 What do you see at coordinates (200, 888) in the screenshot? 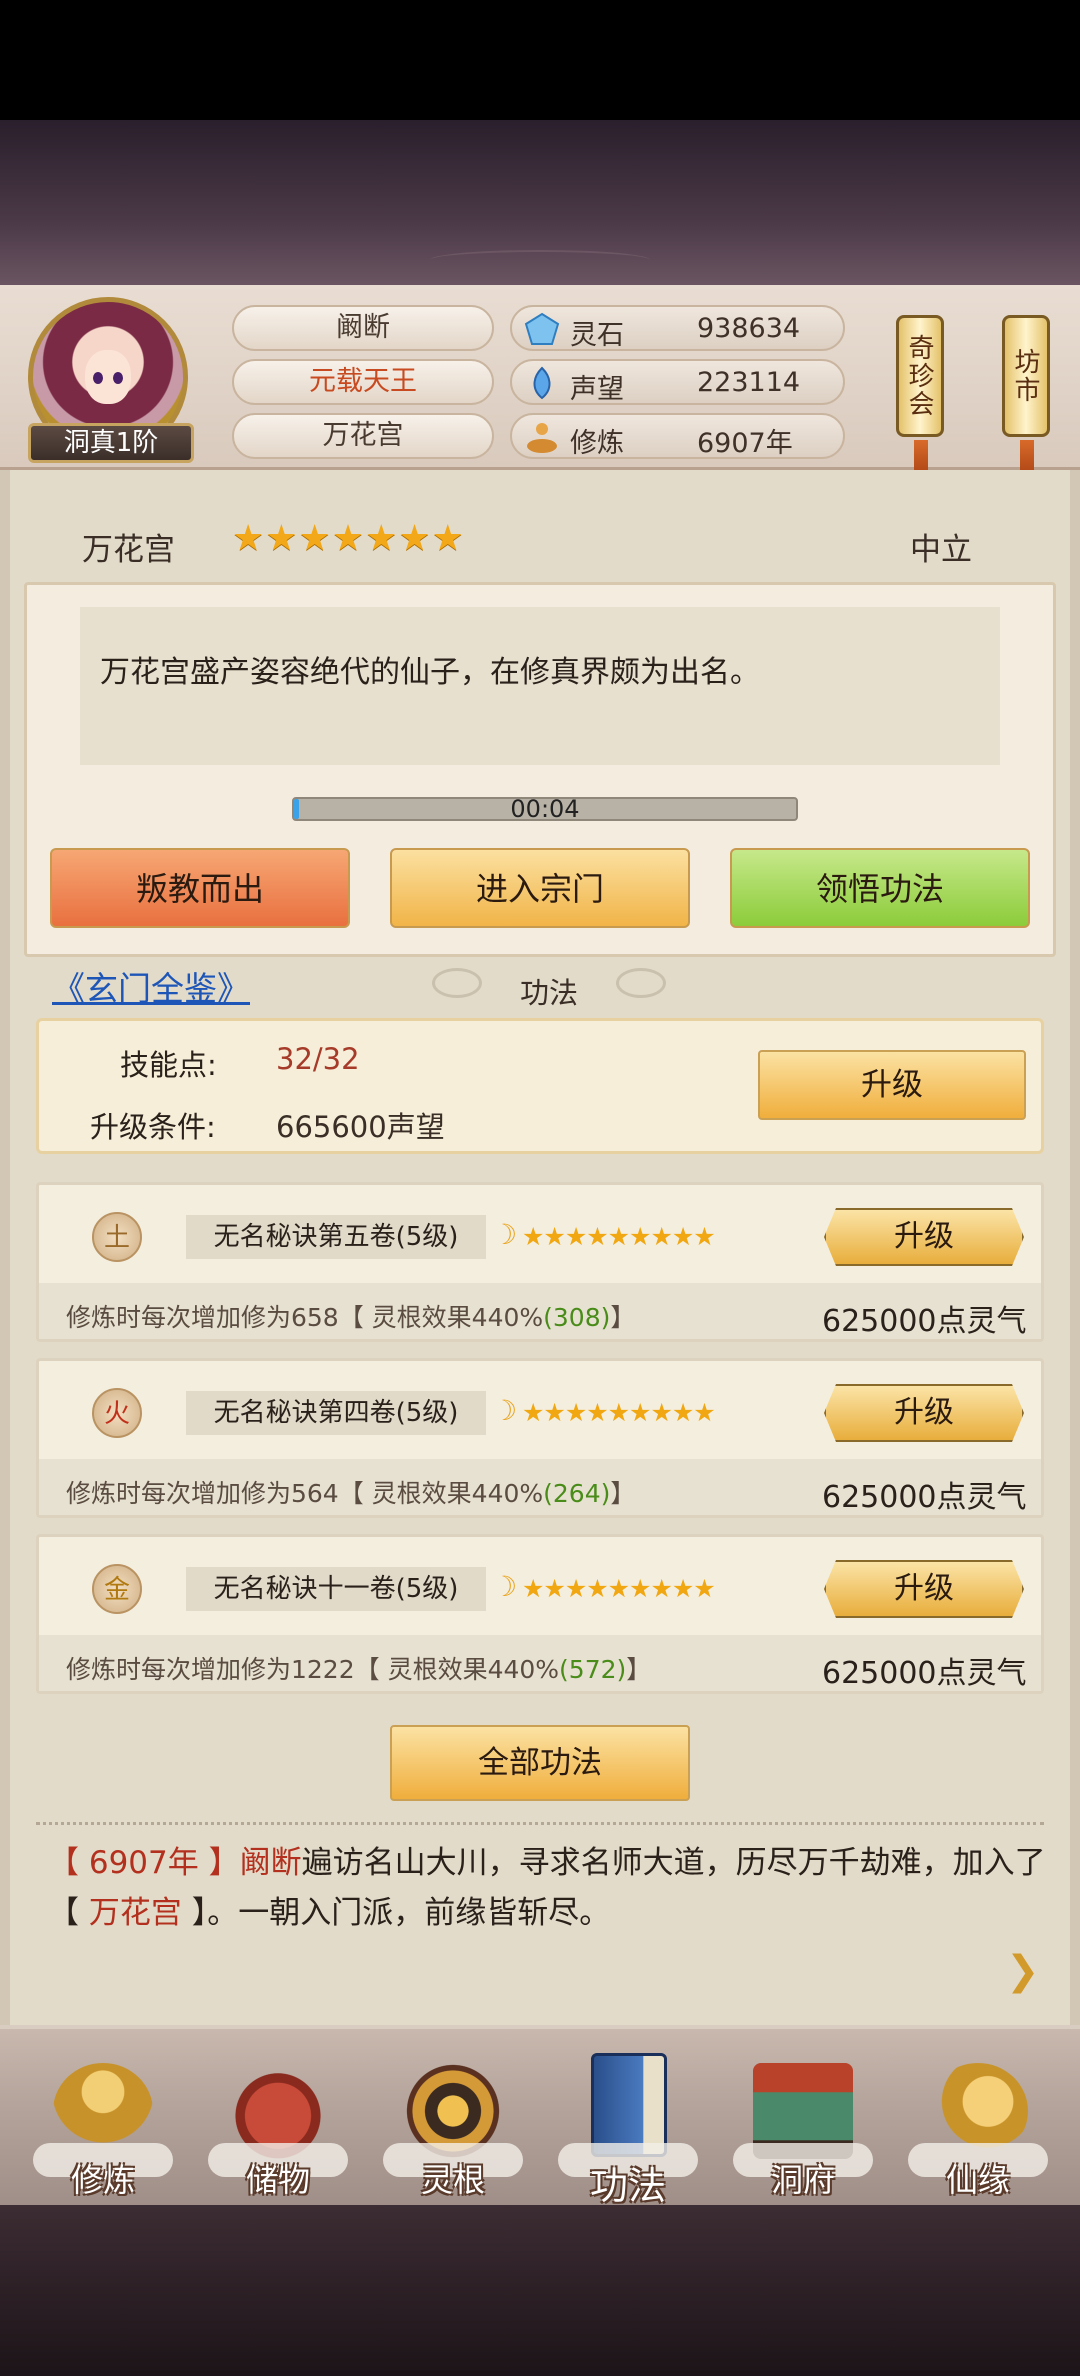
I see `betray-sect-button: 叛教而出` at bounding box center [200, 888].